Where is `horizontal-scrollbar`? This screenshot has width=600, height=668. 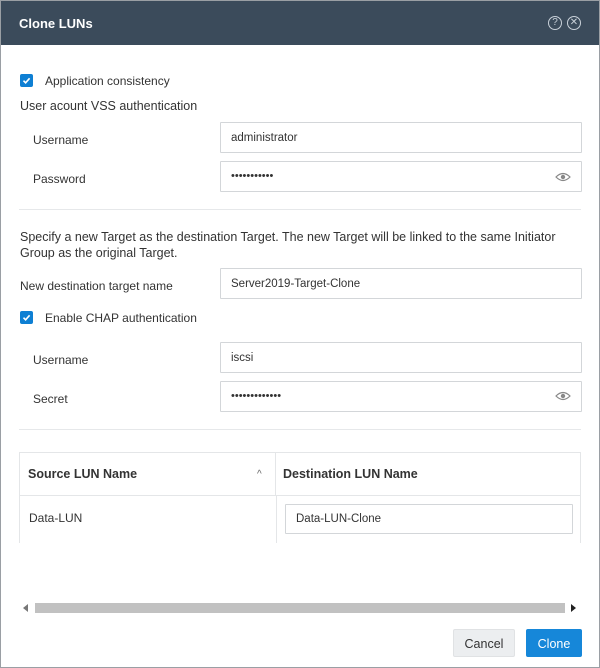 horizontal-scrollbar is located at coordinates (300, 608).